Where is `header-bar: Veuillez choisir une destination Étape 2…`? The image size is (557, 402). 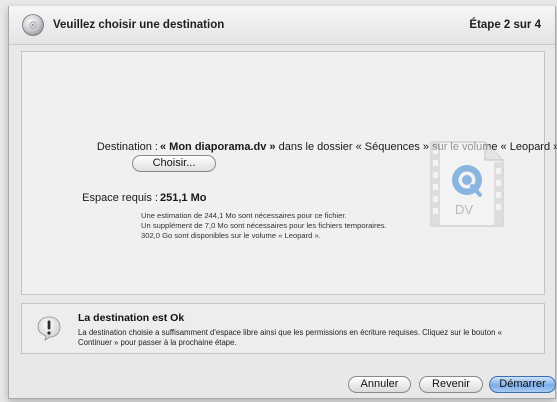 header-bar: Veuillez choisir une destination Étape 2… is located at coordinates (282, 25).